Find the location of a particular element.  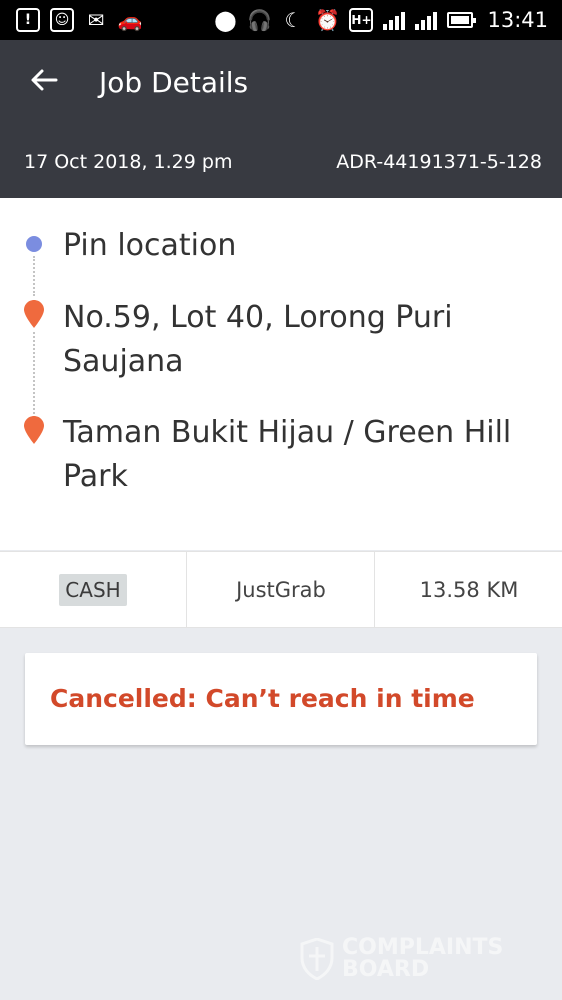

status-bar-right: ⬤ 🎧 ☾ ⏰ H+ 13:41 is located at coordinates (380, 20).